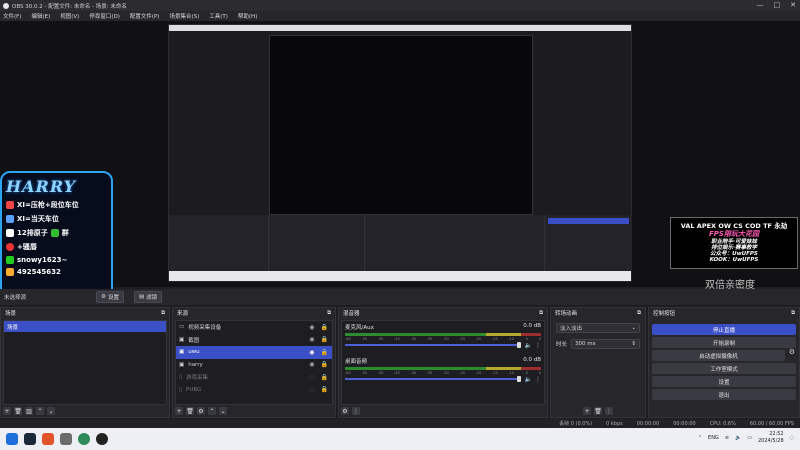 This screenshot has height=450, width=800. I want to click on source-item: ▯ 游戏采集 ◌ 🔒, so click(254, 377).